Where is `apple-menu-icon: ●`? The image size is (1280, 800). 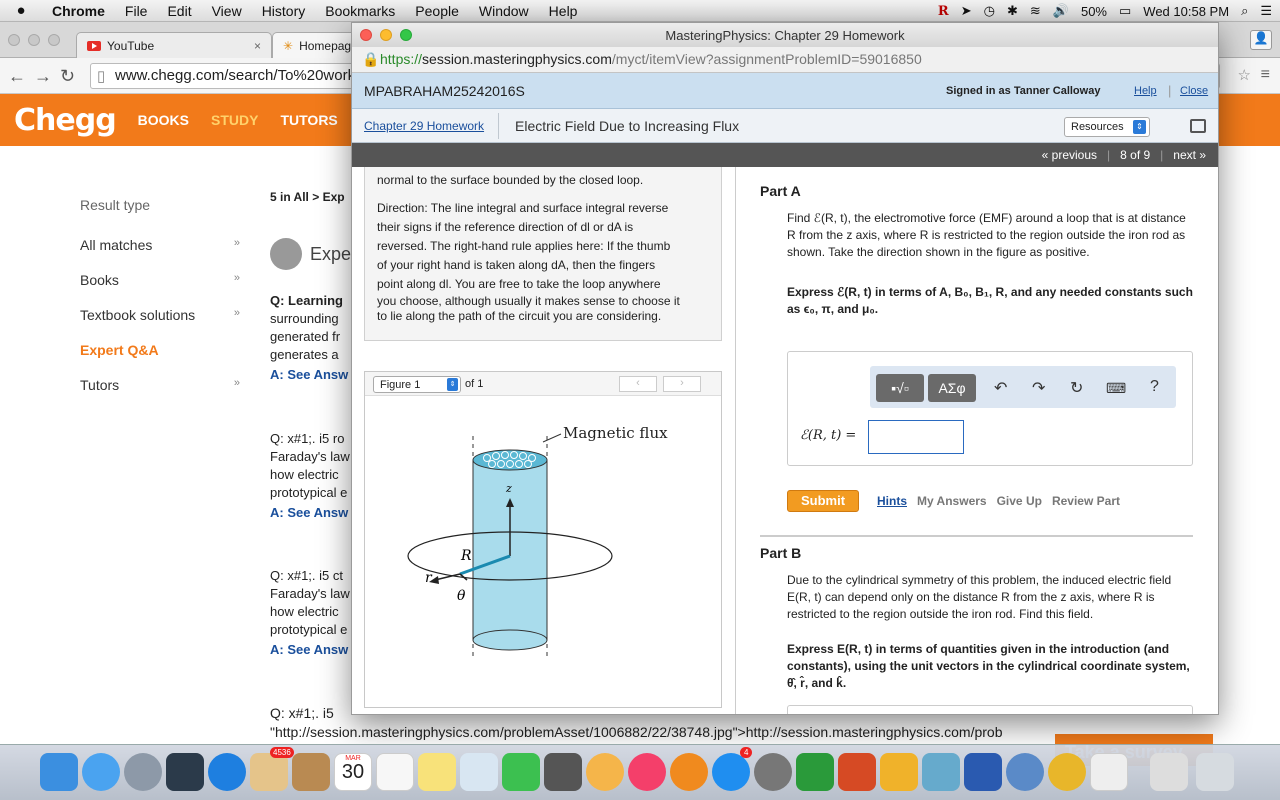
apple-menu-icon: ● is located at coordinates (21, 10).